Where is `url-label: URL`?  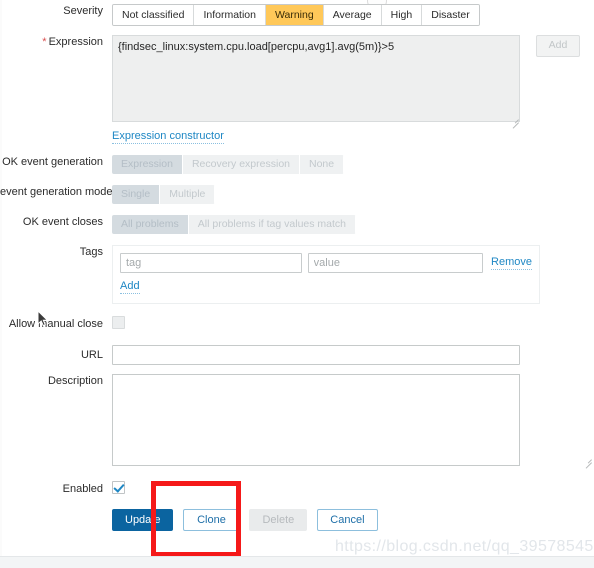 url-label: URL is located at coordinates (91, 355).